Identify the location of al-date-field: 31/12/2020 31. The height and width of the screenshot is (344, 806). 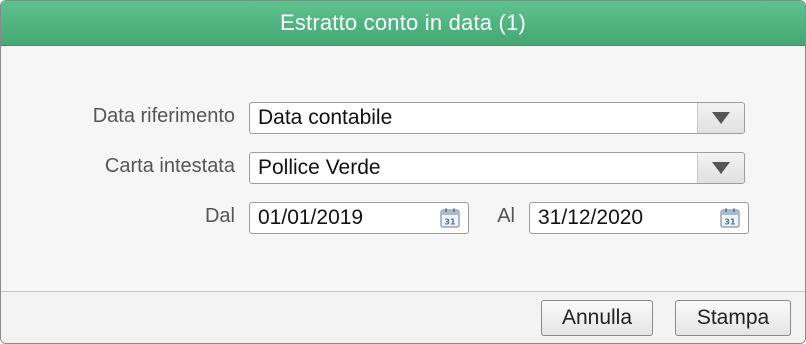
(639, 218).